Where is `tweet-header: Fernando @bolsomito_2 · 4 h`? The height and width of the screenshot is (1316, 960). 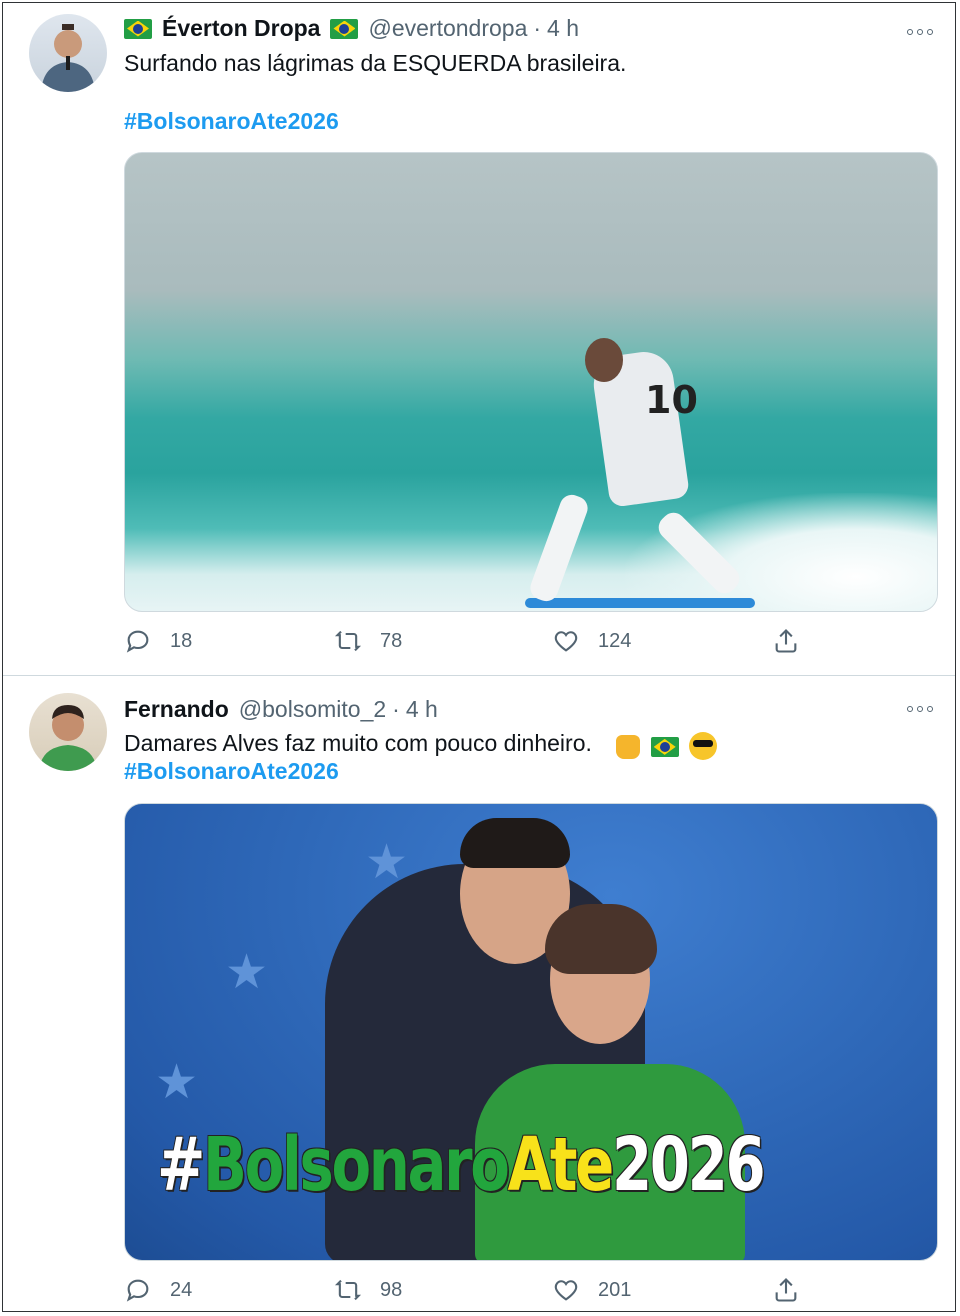 tweet-header: Fernando @bolsomito_2 · 4 h is located at coordinates (281, 709).